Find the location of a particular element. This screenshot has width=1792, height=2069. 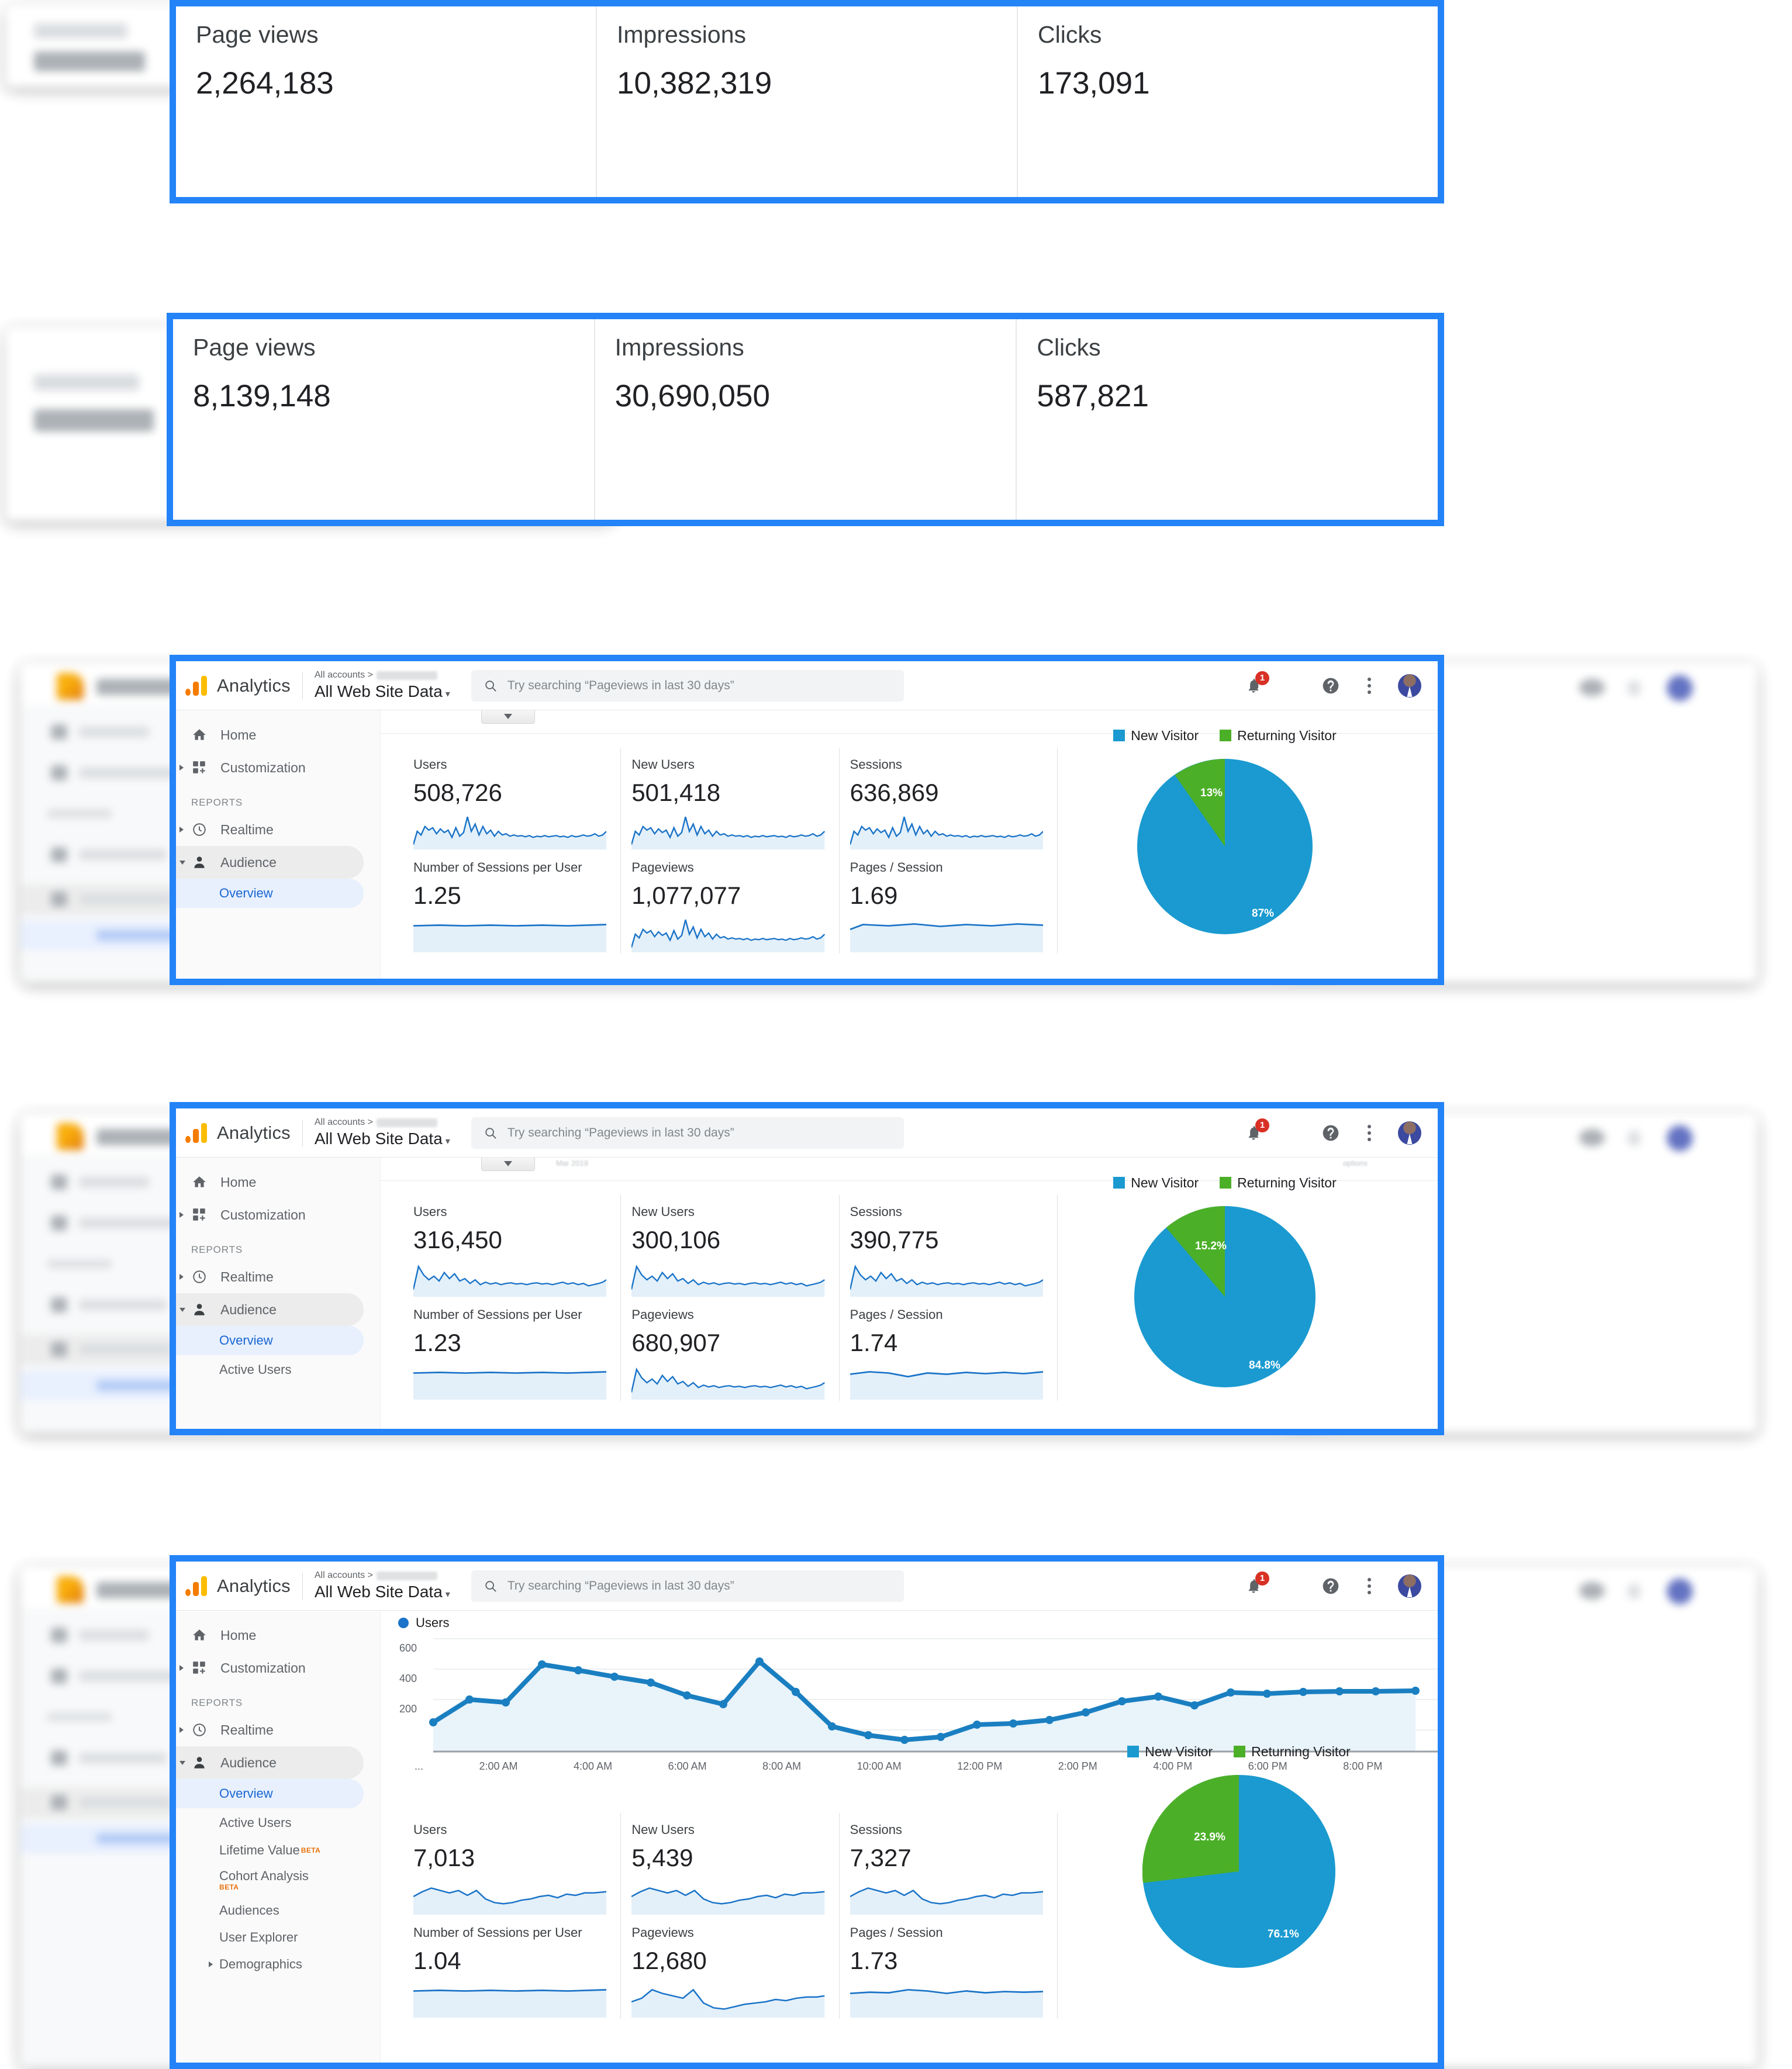

metric-value: 680,907 is located at coordinates (676, 1343).